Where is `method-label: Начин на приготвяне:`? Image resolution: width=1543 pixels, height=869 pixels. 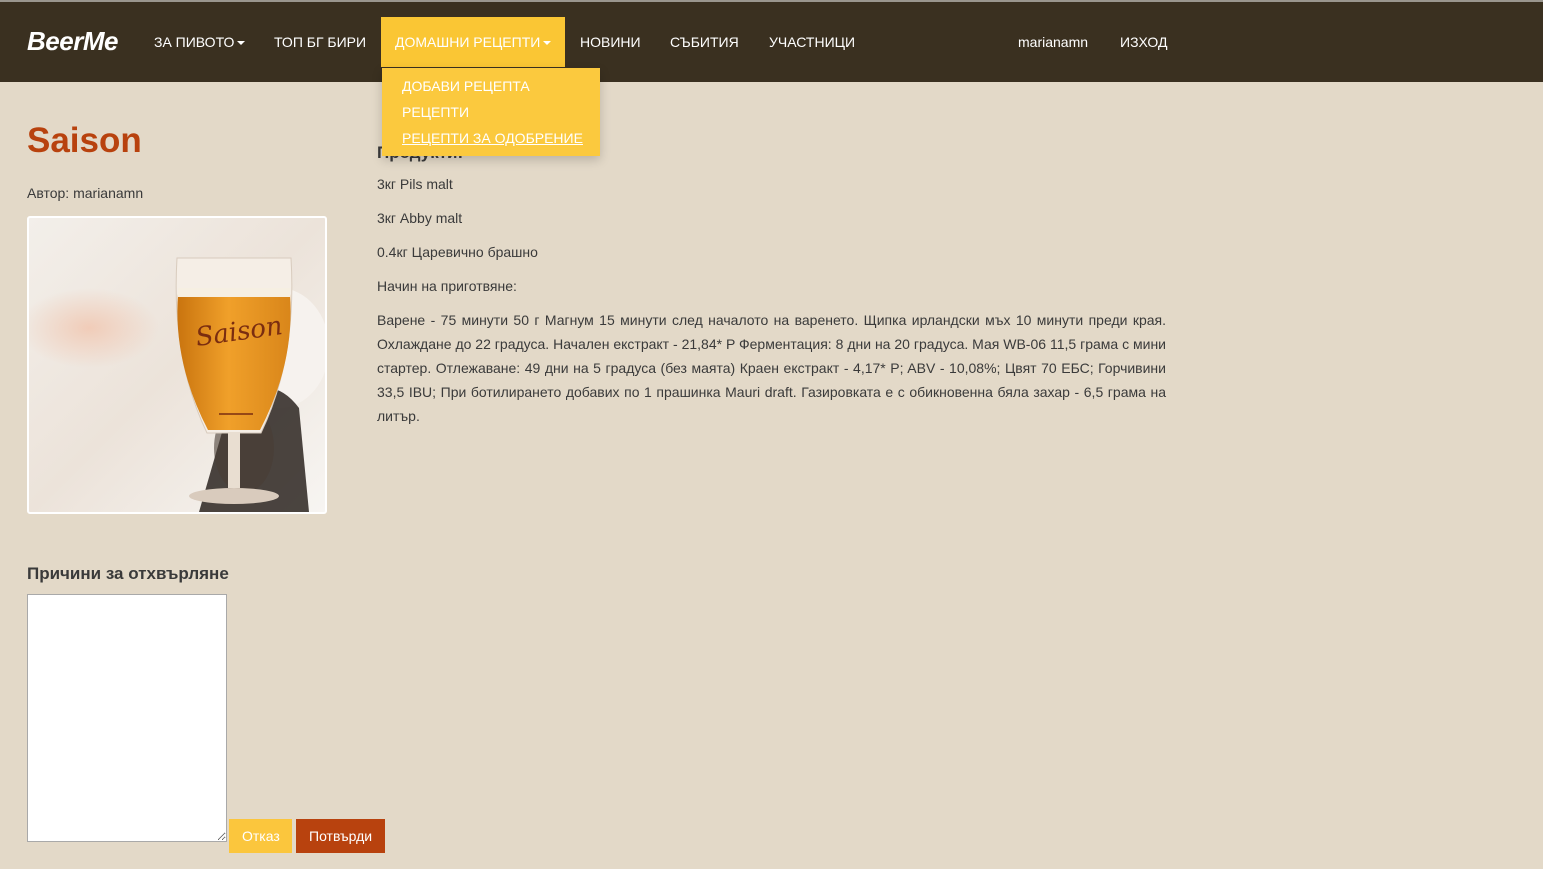 method-label: Начин на приготвяне: is located at coordinates (447, 286).